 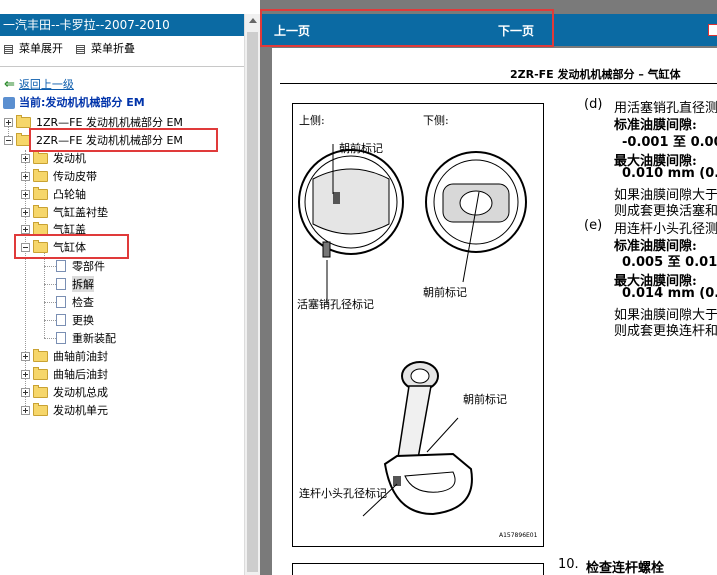 I want to click on std-clearance-value: 0.005 至 0.011, so click(x=669, y=262).